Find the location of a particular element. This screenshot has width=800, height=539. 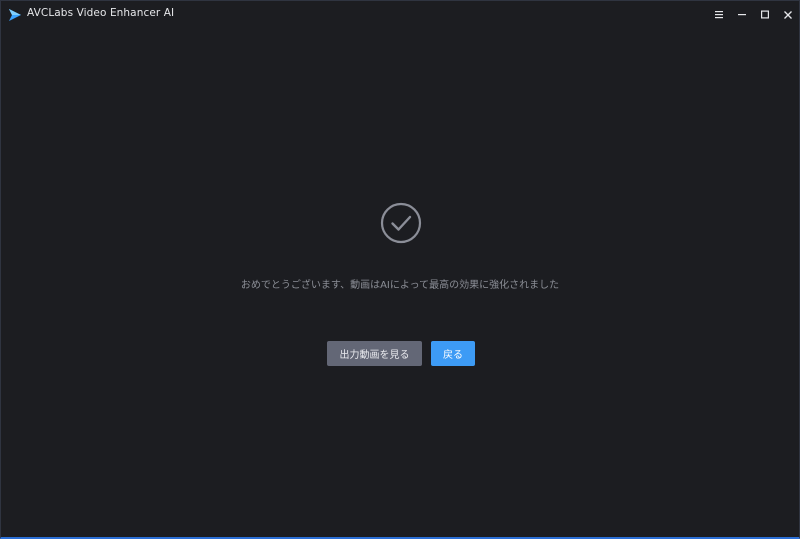

maximize-button is located at coordinates (764, 14).